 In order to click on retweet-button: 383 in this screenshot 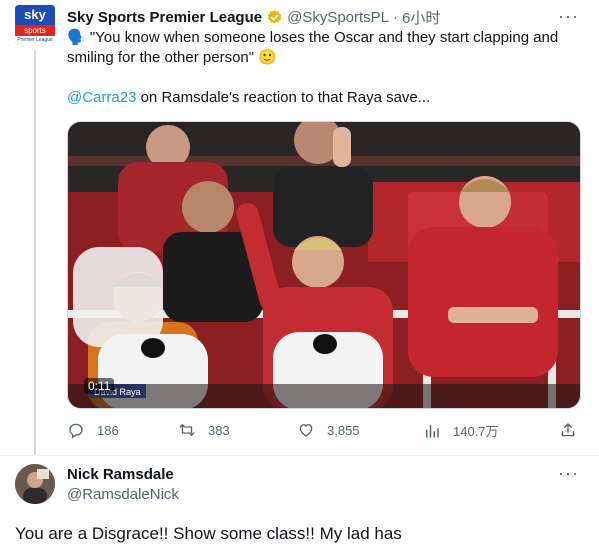, I will do `click(204, 430)`.